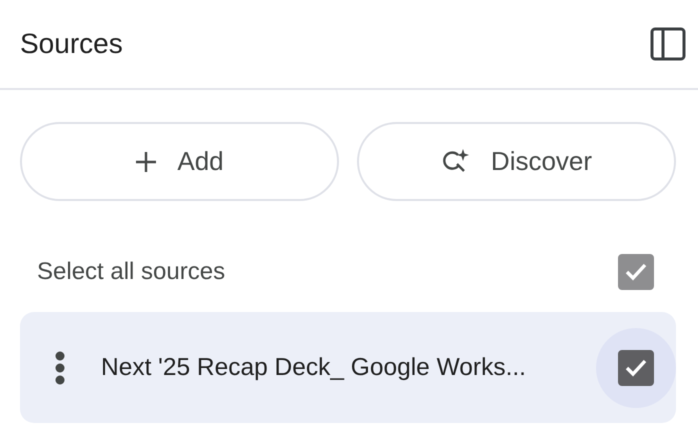  Describe the element at coordinates (60, 368) in the screenshot. I see `more-options-icon` at that location.